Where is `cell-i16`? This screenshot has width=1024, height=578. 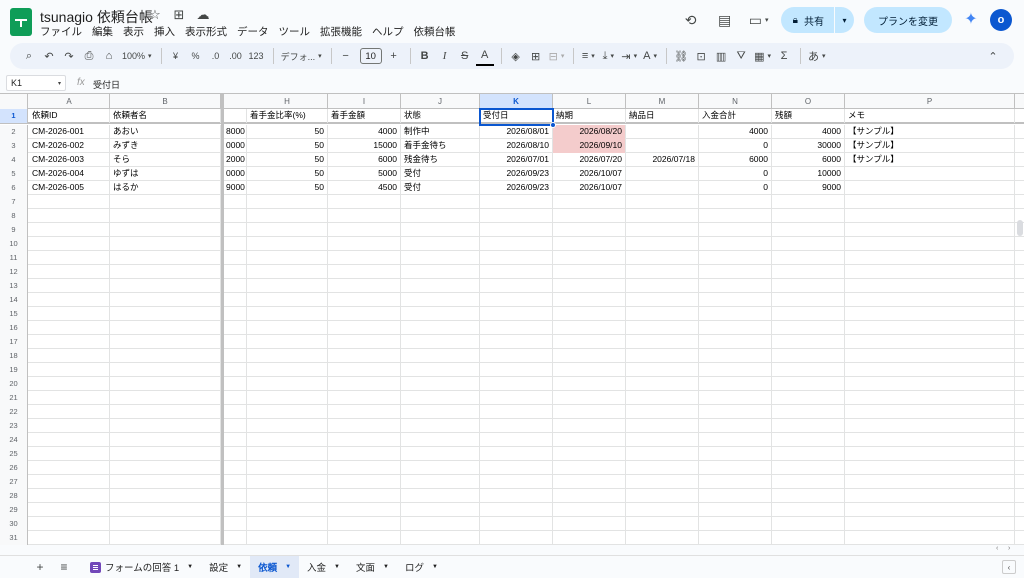
cell-i16 is located at coordinates (364, 328).